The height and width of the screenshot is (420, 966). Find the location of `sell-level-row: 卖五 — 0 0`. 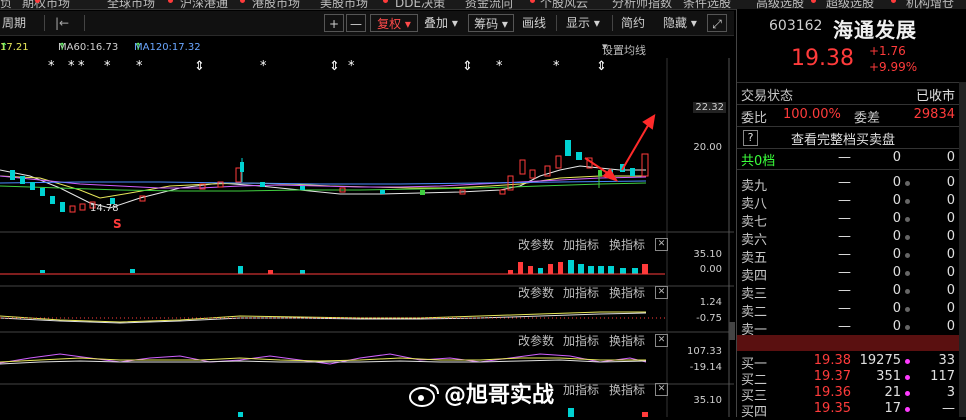

sell-level-row: 卖五 — 0 0 is located at coordinates (851, 256).